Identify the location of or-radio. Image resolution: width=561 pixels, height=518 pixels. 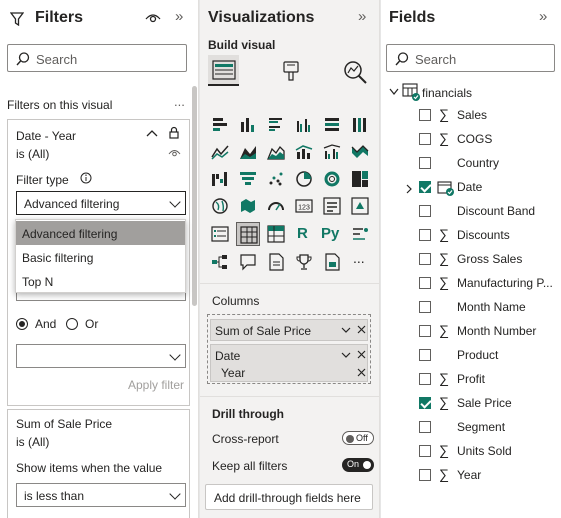
(72, 324).